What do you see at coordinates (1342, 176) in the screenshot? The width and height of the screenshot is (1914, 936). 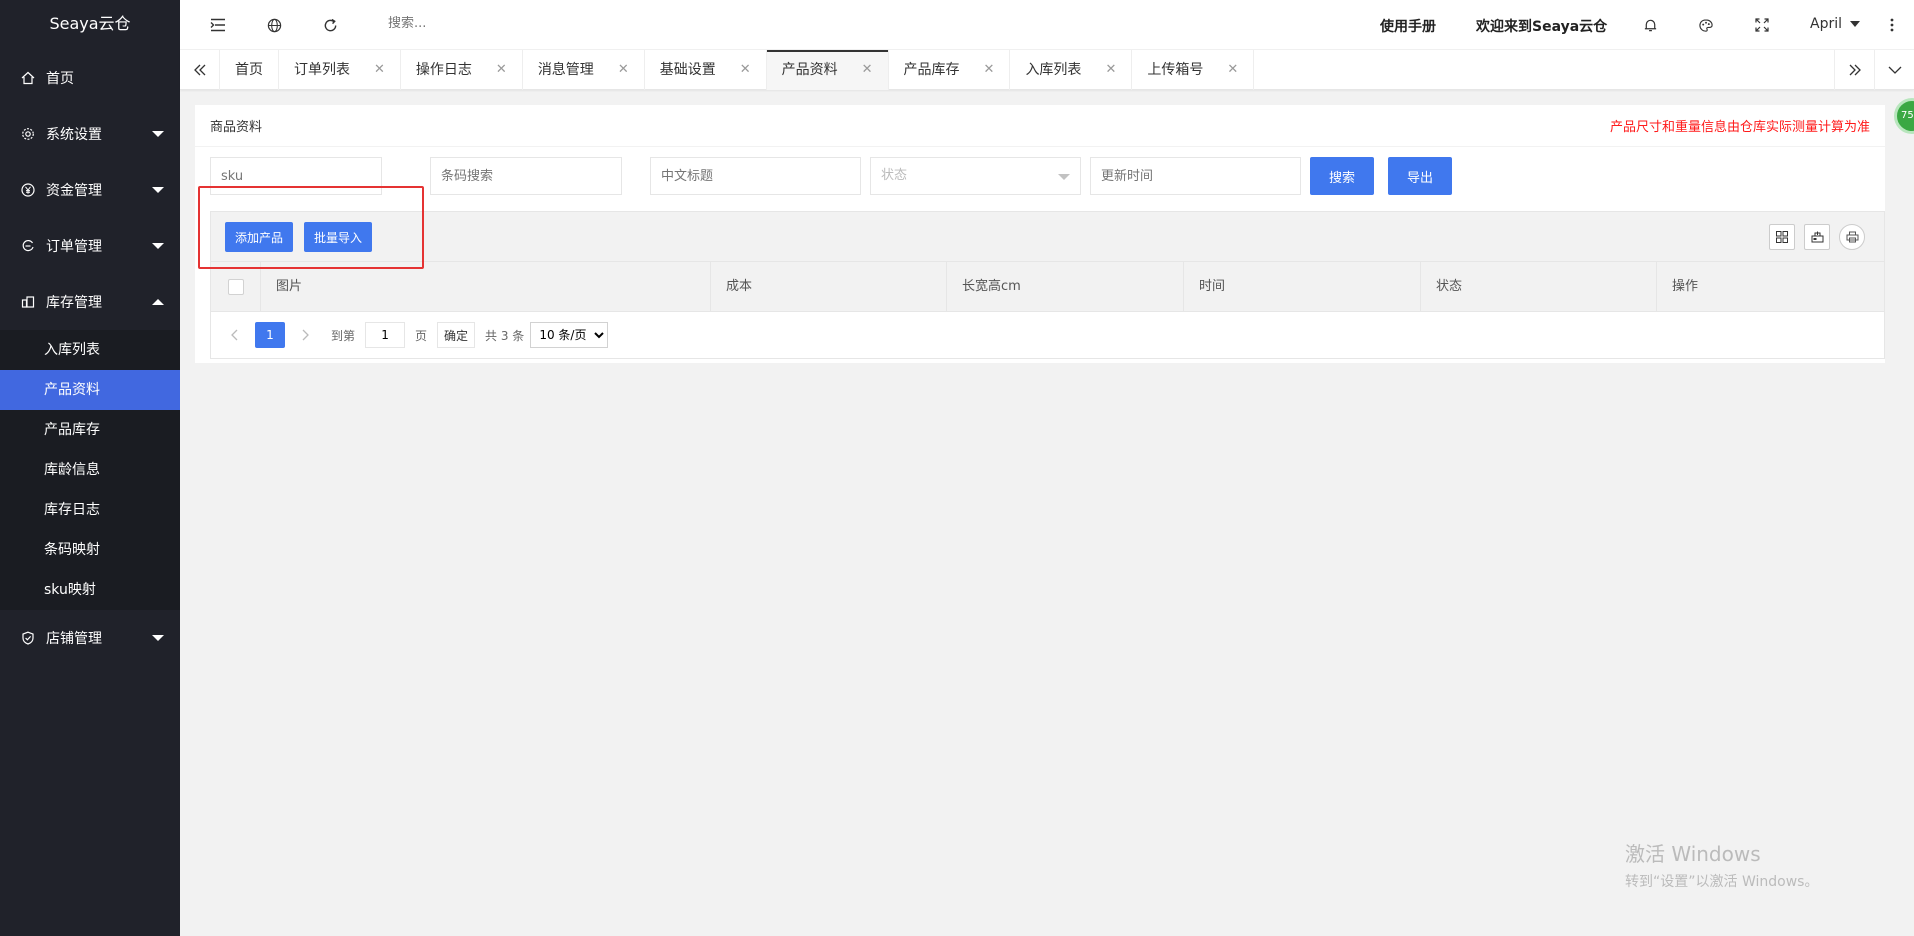 I see `search-button: 搜索` at bounding box center [1342, 176].